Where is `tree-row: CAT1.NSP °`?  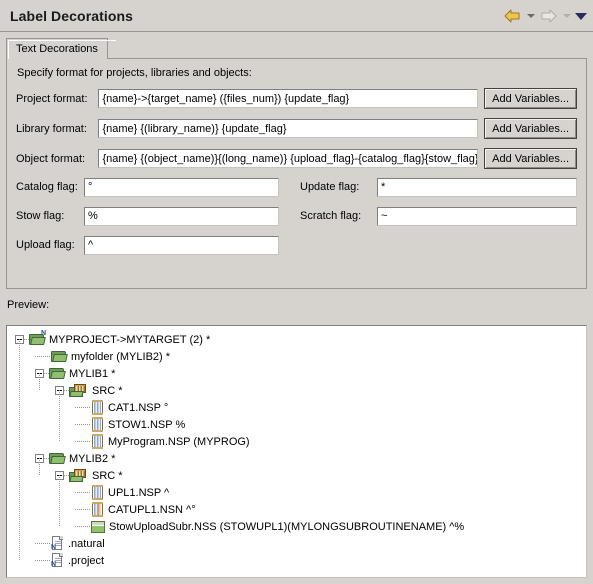
tree-row: CAT1.NSP ° is located at coordinates (296, 407).